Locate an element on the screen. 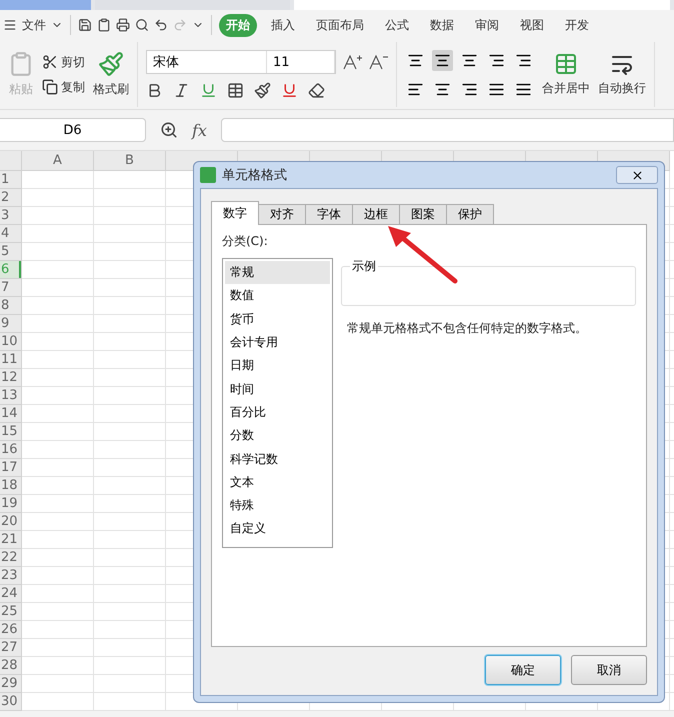  category-label: 分类(C): is located at coordinates (245, 241).